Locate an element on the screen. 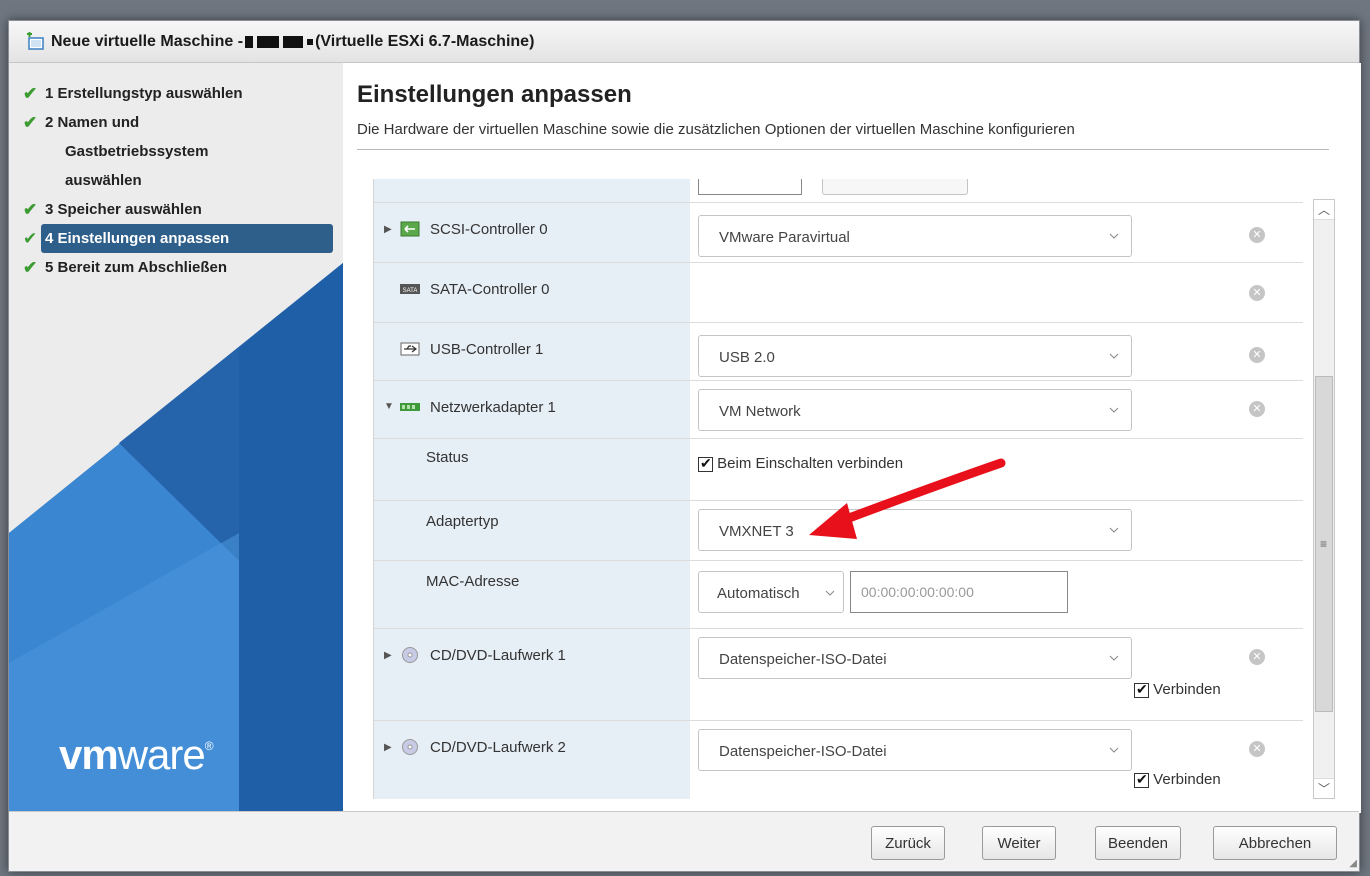  next-button: Weiter is located at coordinates (1019, 843).